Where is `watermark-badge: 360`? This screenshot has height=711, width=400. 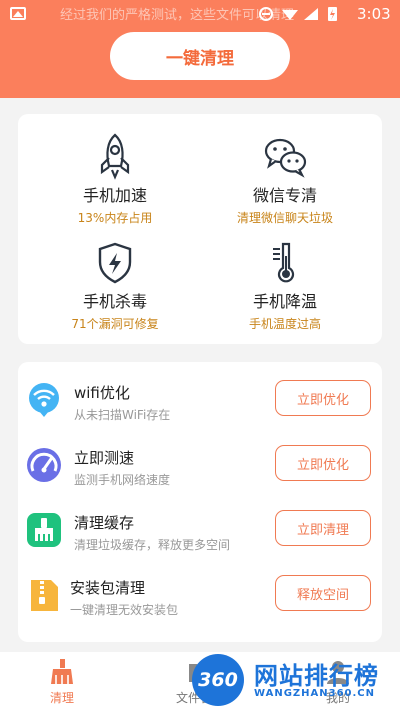
watermark-badge: 360 is located at coordinates (218, 680).